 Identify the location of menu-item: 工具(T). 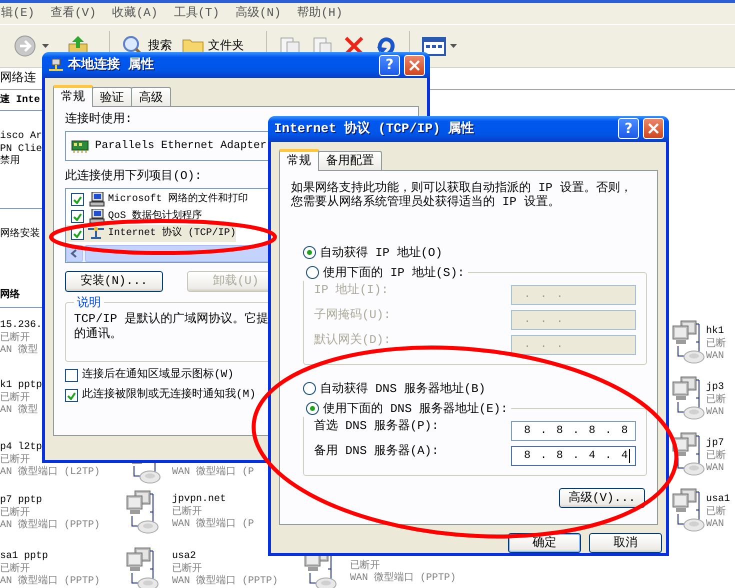
(197, 13).